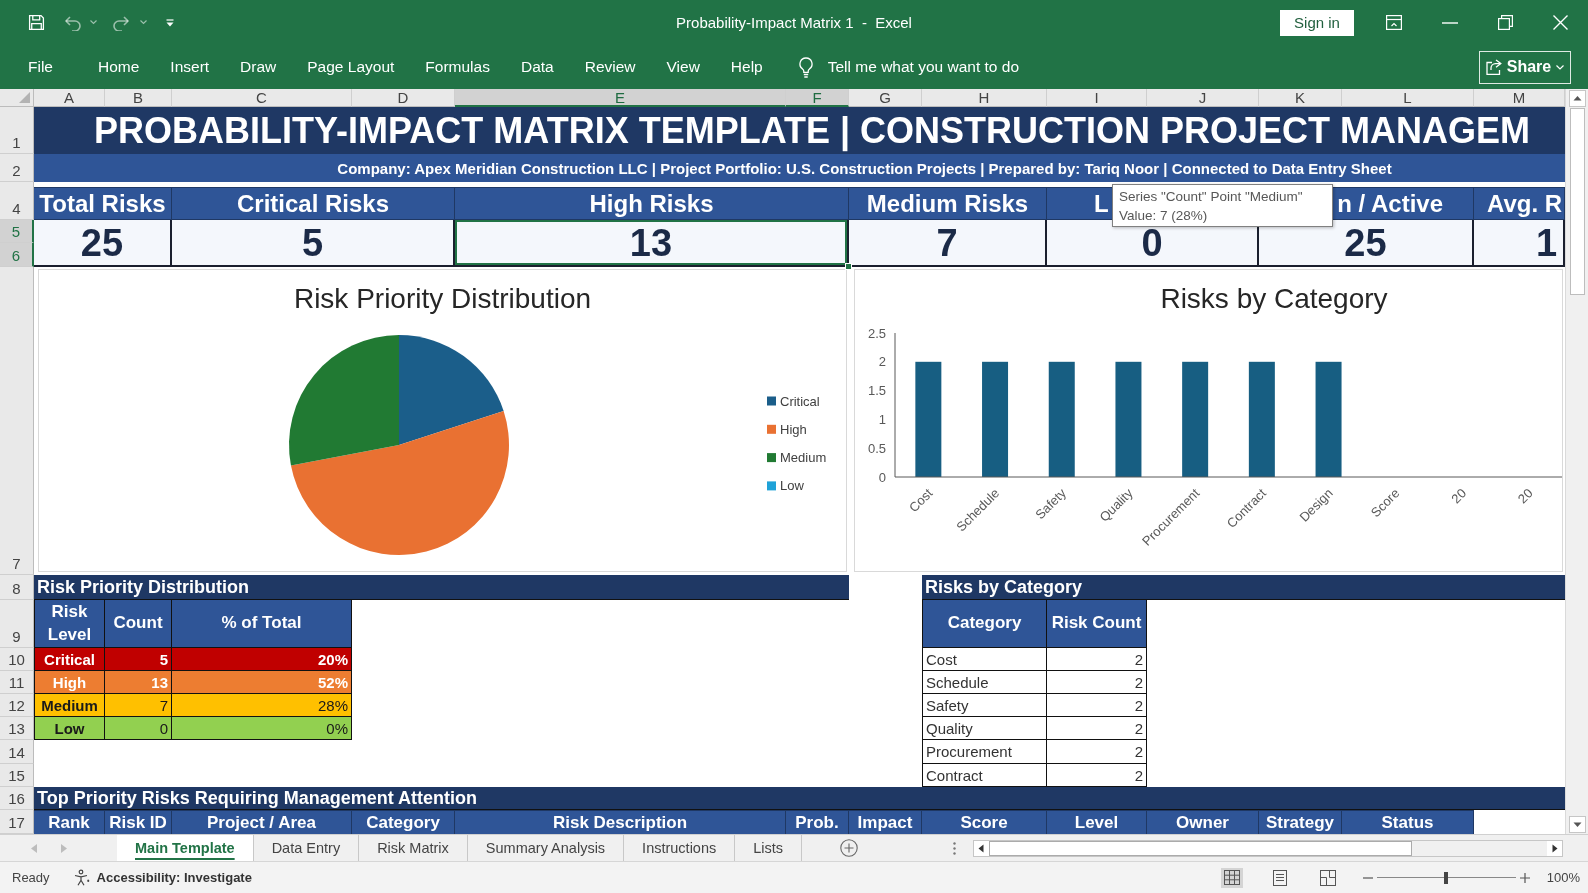  I want to click on table-header: Risk Count, so click(1097, 624).